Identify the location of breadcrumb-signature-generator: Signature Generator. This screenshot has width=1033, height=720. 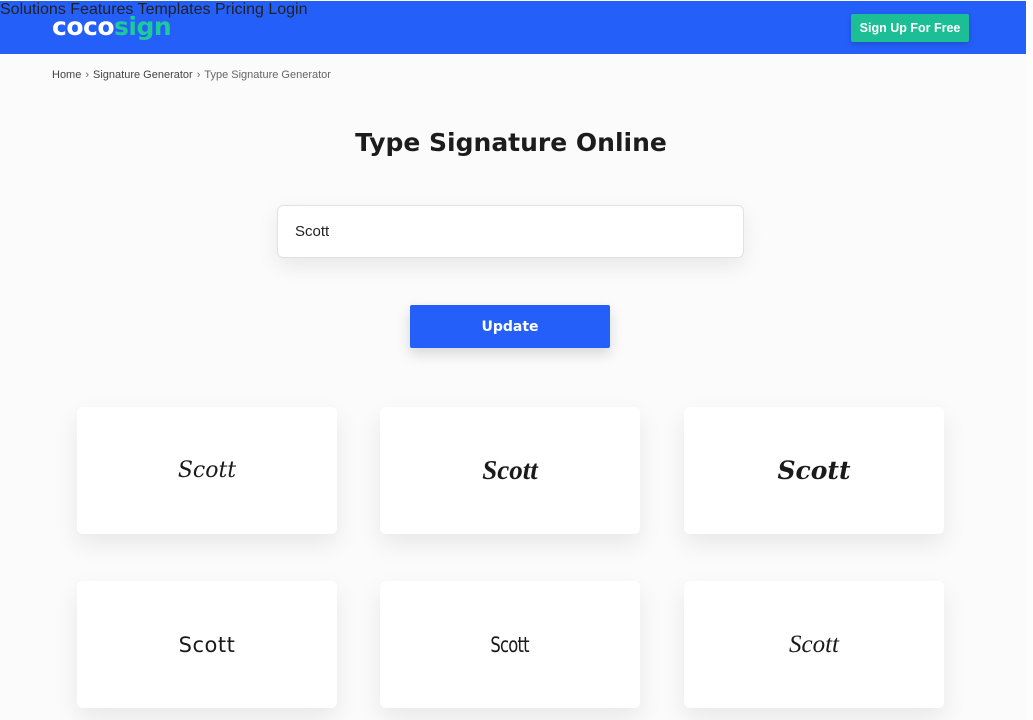
(143, 75).